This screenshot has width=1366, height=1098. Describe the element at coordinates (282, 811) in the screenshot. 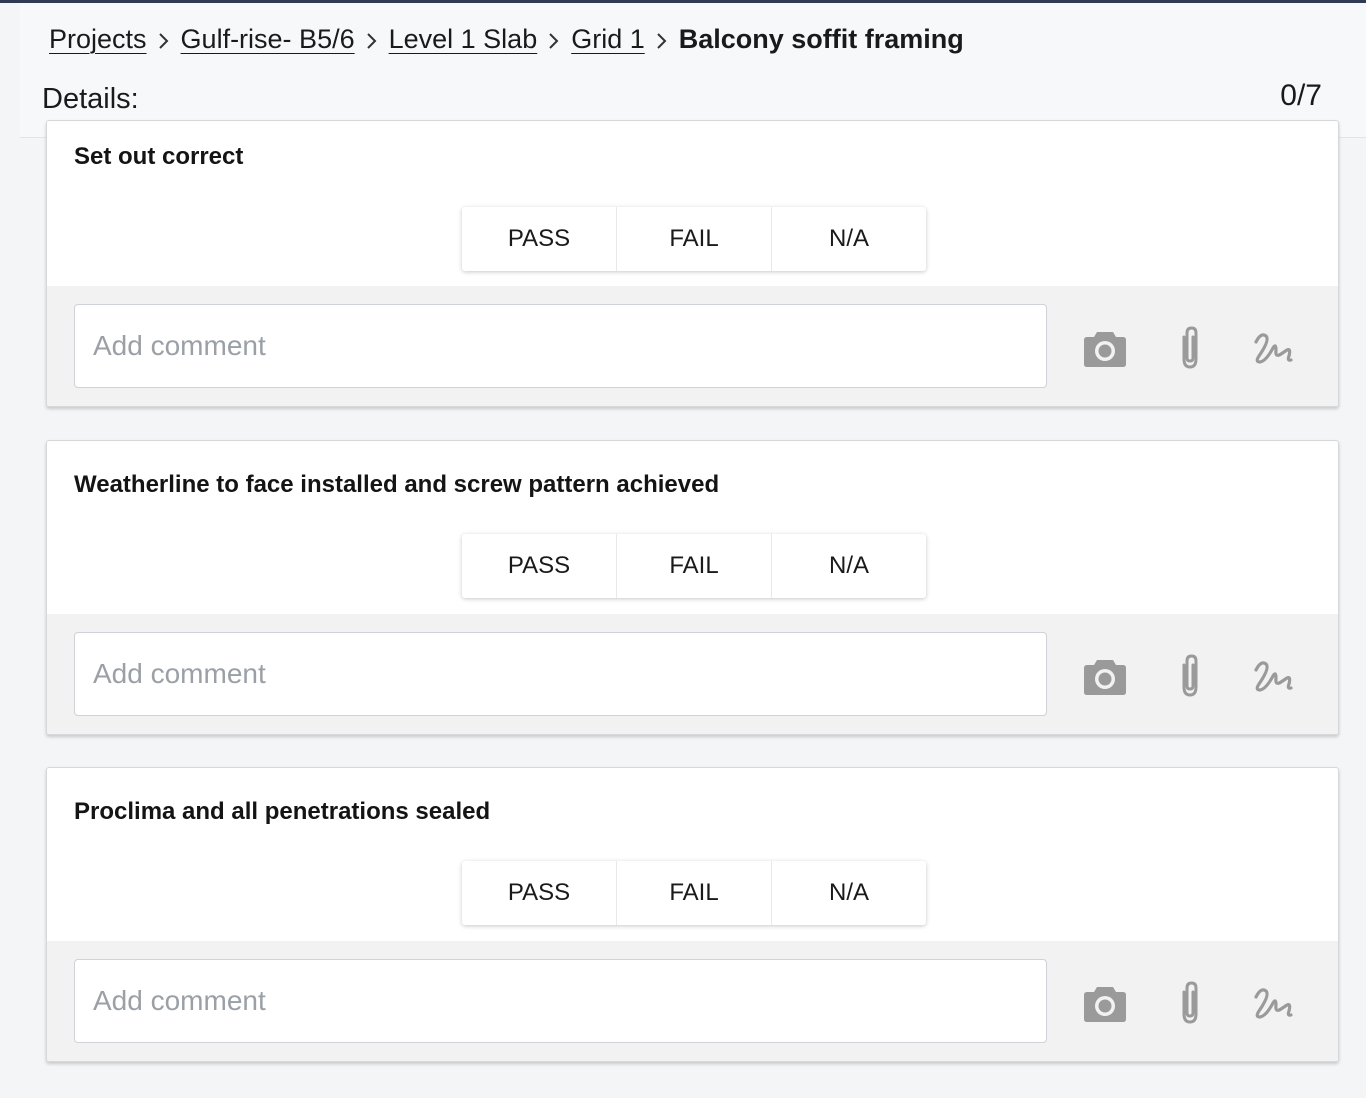

I see `checklist-item-title: Proclima and all penetrations sealed` at that location.